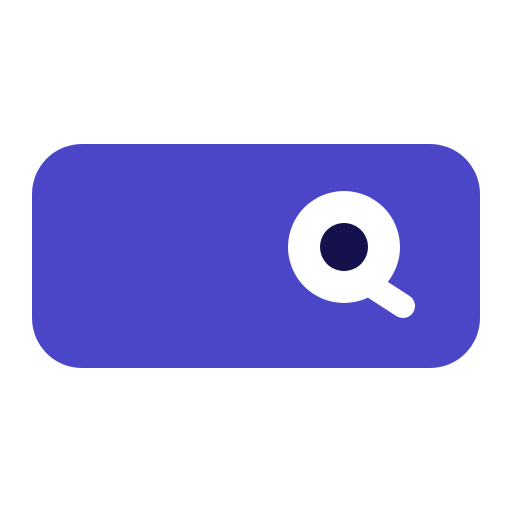 This screenshot has width=512, height=512. I want to click on search-icon, so click(351, 254).